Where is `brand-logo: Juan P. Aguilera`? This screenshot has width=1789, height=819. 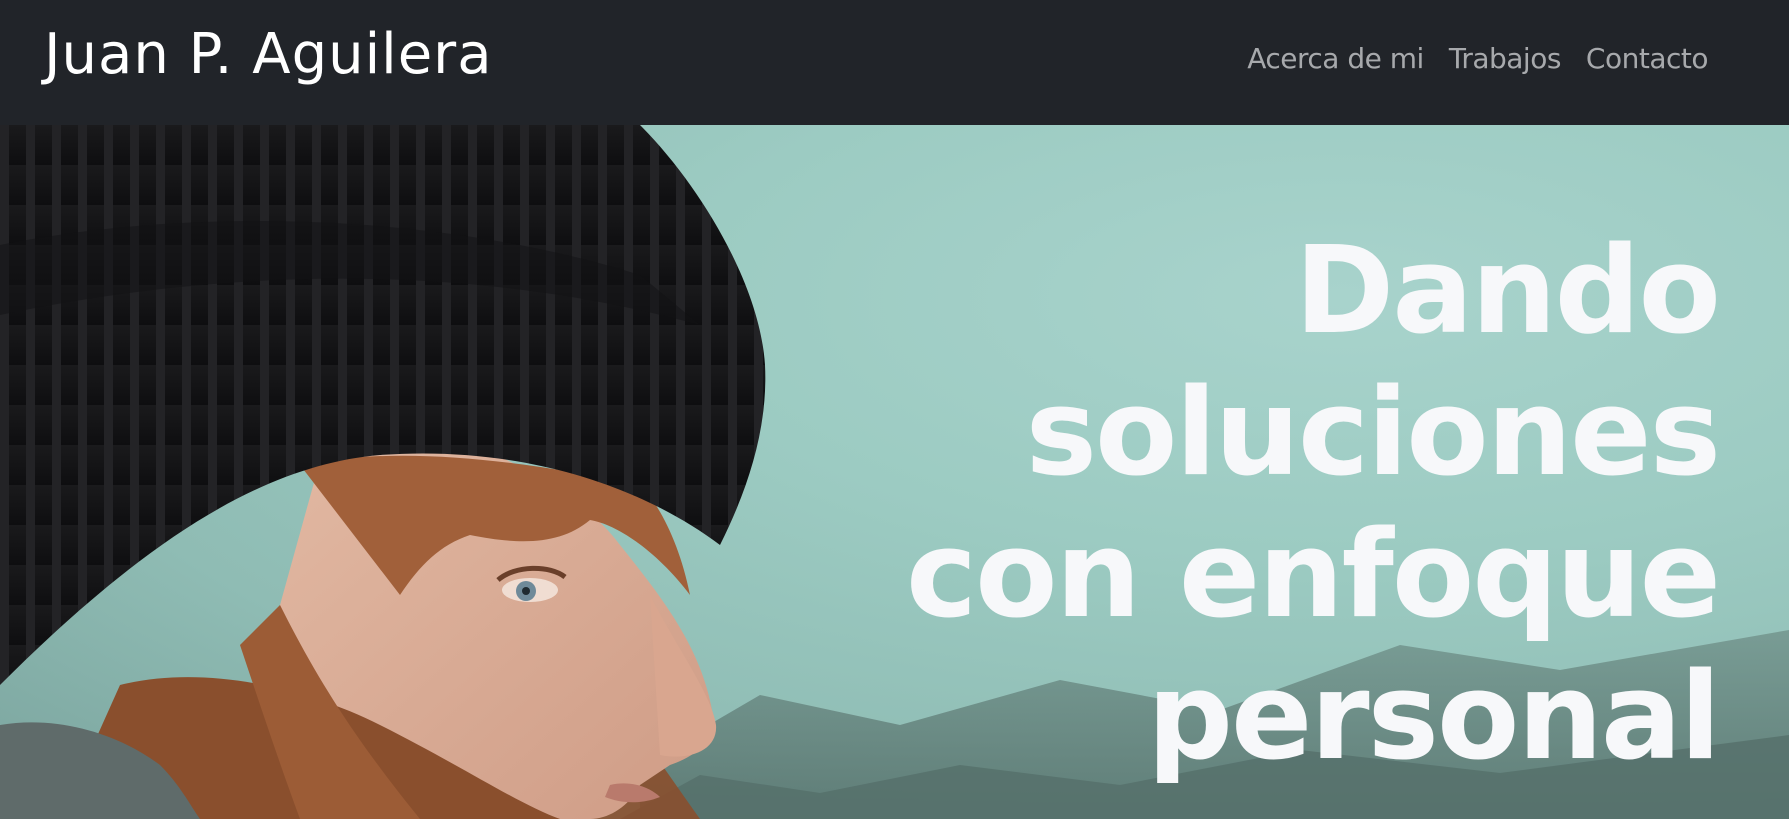
brand-logo: Juan P. Aguilera is located at coordinates (268, 54).